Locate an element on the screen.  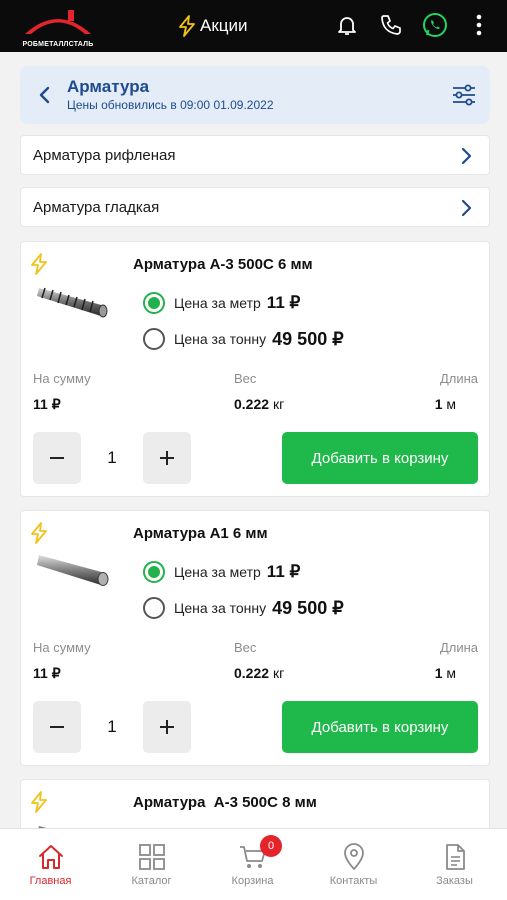
whatsapp-icon is located at coordinates (435, 25).